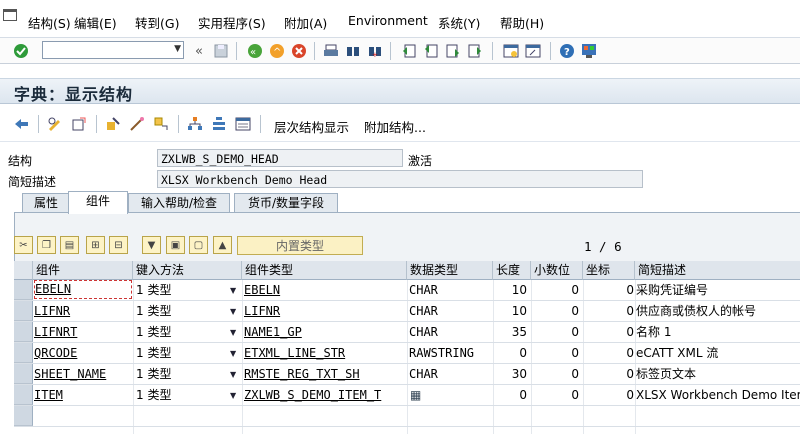 The width and height of the screenshot is (800, 434). Describe the element at coordinates (311, 126) in the screenshot. I see `hierarchy-display-button: 层次结构显示` at that location.